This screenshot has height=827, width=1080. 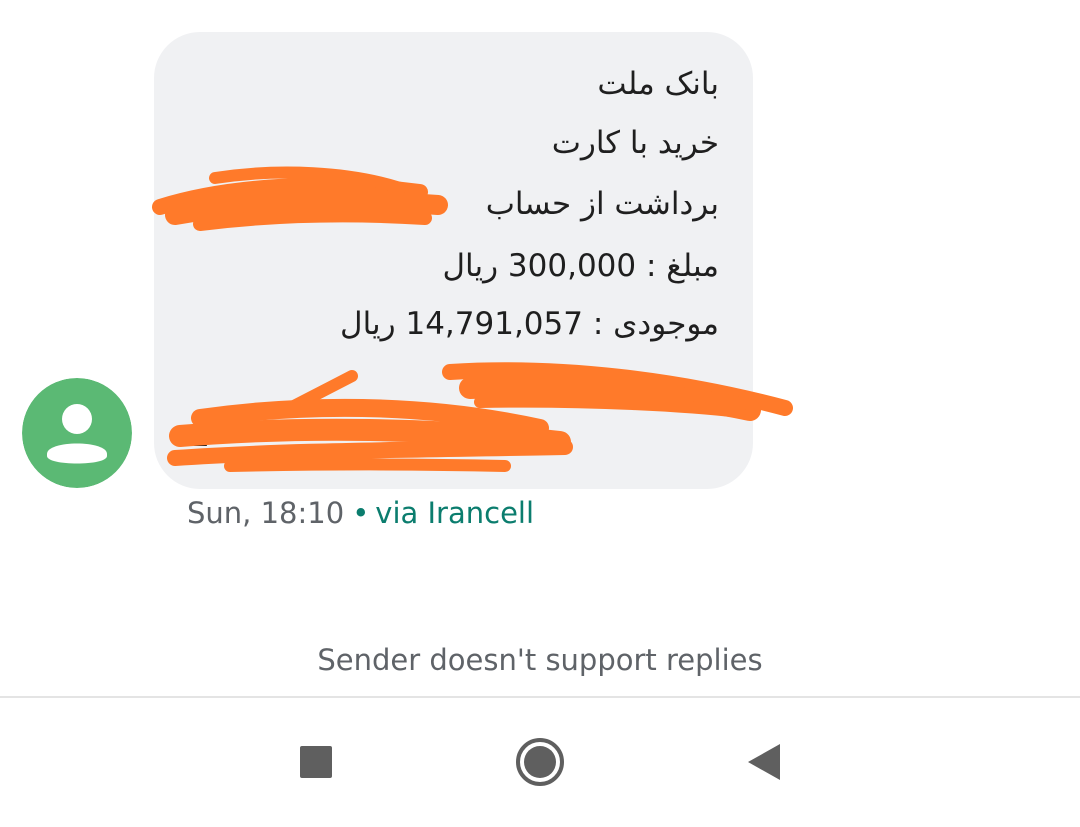 I want to click on back-button, so click(x=761, y=762).